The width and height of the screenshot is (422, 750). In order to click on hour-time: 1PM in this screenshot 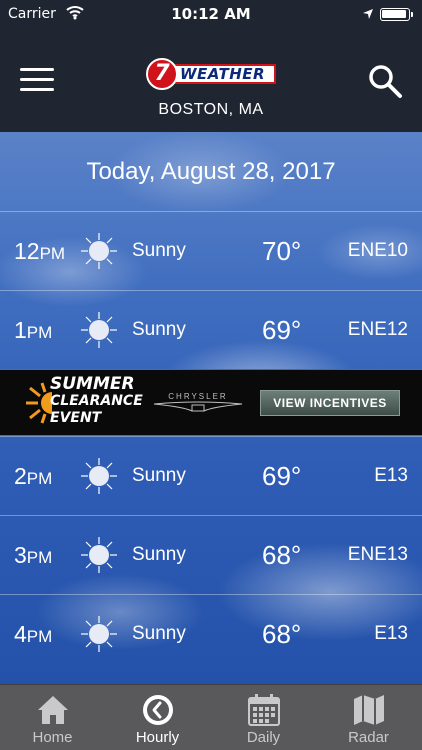, I will do `click(33, 330)`.